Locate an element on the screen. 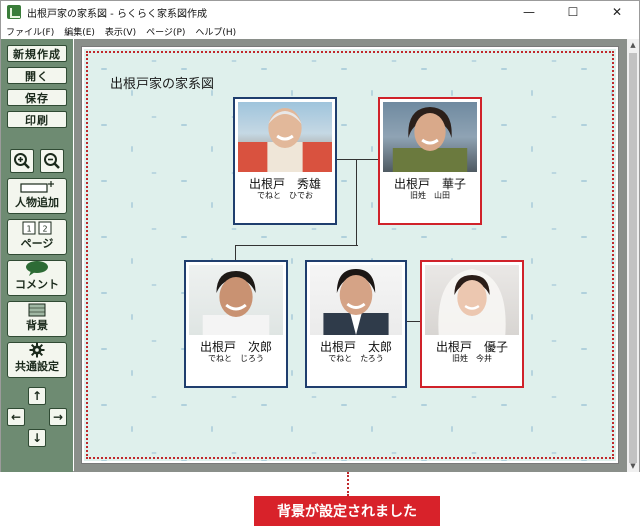 The width and height of the screenshot is (640, 530). comment-button: コメント is located at coordinates (37, 278).